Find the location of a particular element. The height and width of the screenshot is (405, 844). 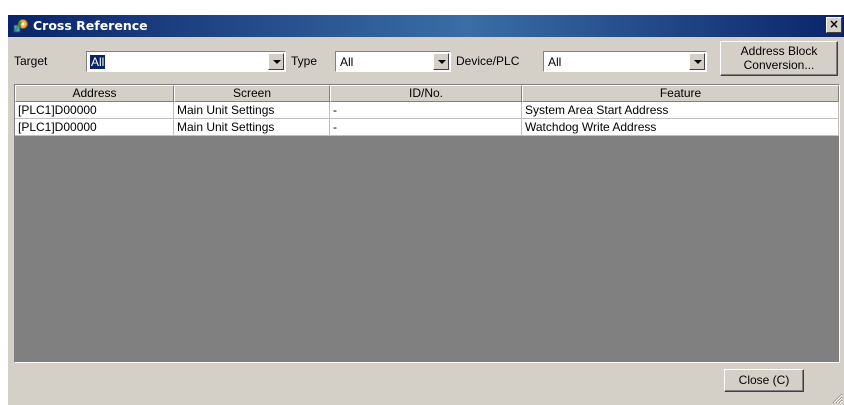

close-button: Close (C) is located at coordinates (764, 380).